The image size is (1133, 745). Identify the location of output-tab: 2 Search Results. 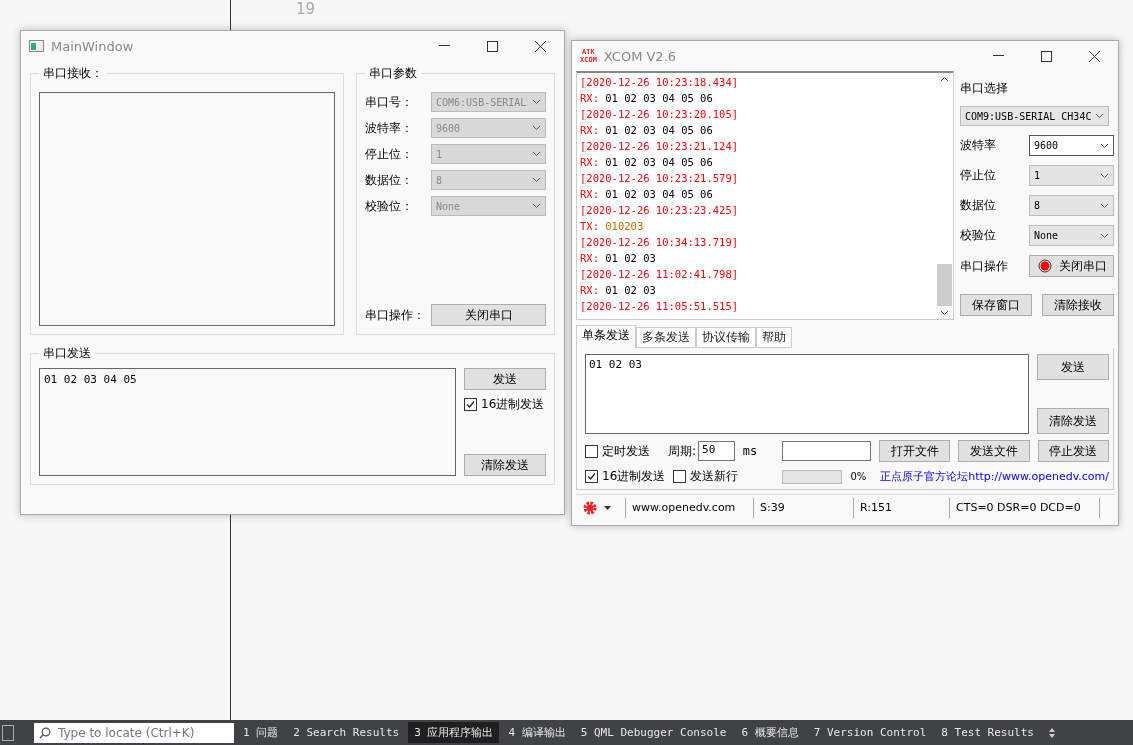
(346, 732).